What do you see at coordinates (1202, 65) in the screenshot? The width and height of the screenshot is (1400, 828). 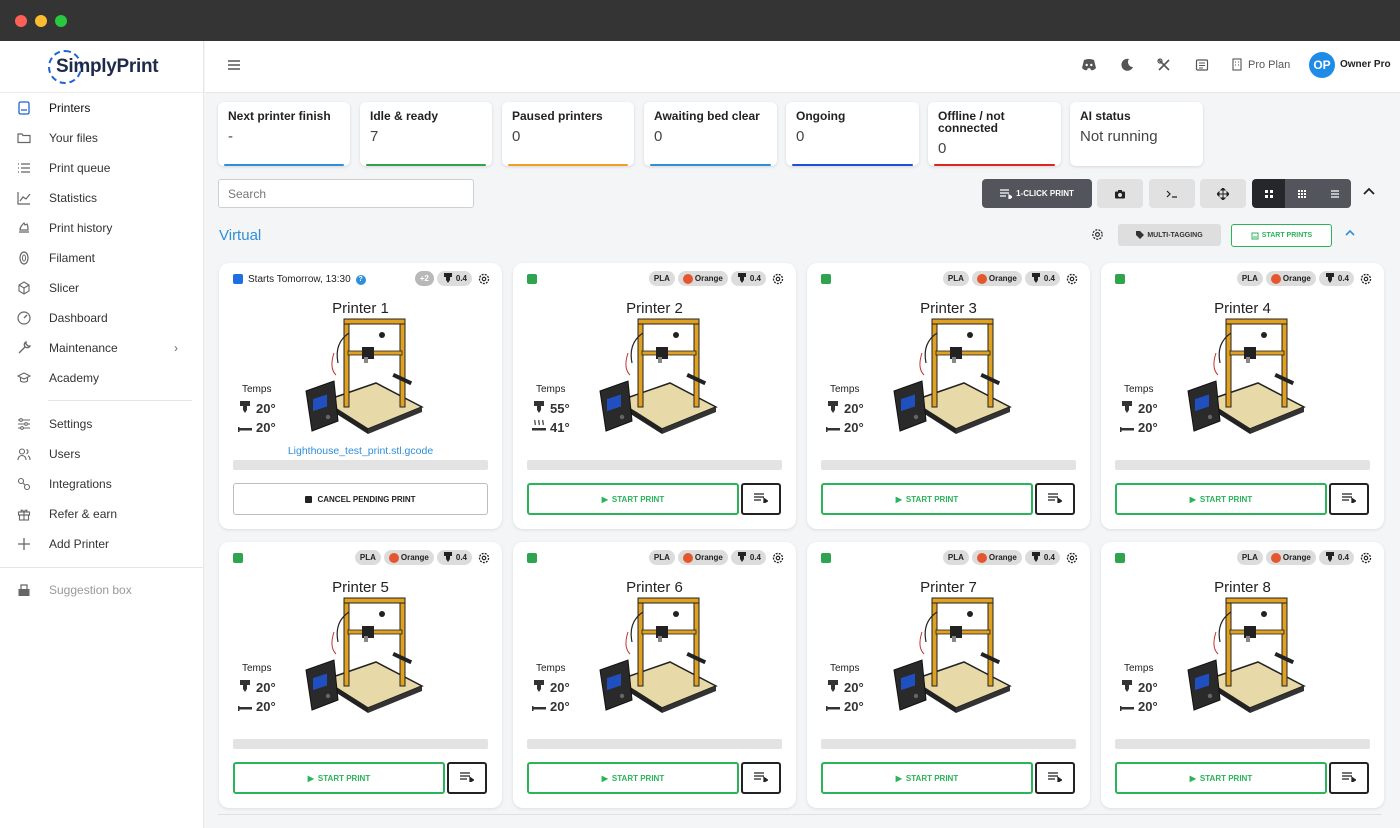 I see `news-icon` at bounding box center [1202, 65].